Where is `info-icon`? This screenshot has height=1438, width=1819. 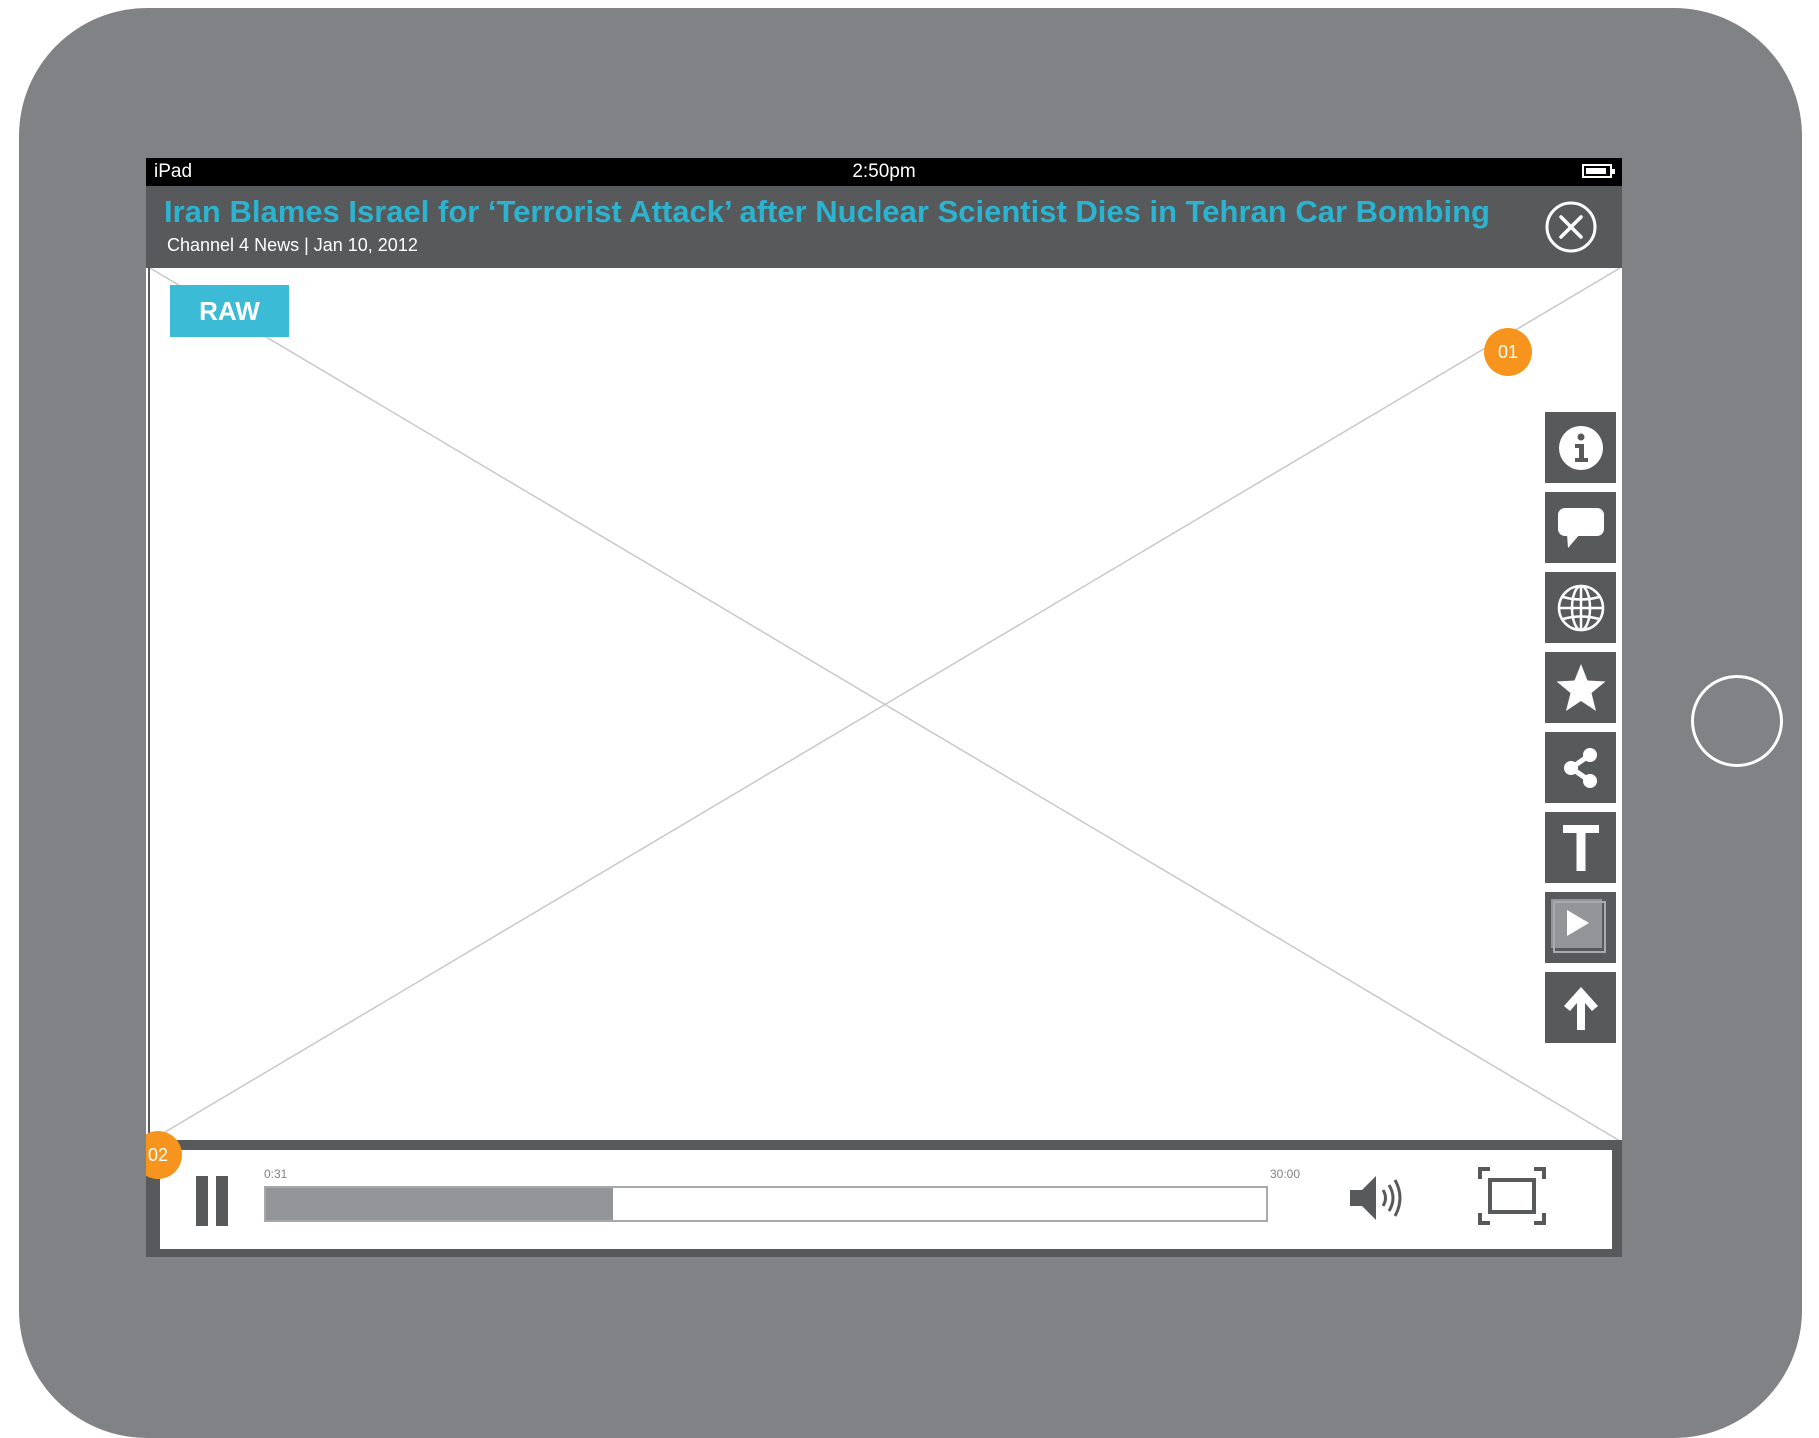
info-icon is located at coordinates (1580, 447).